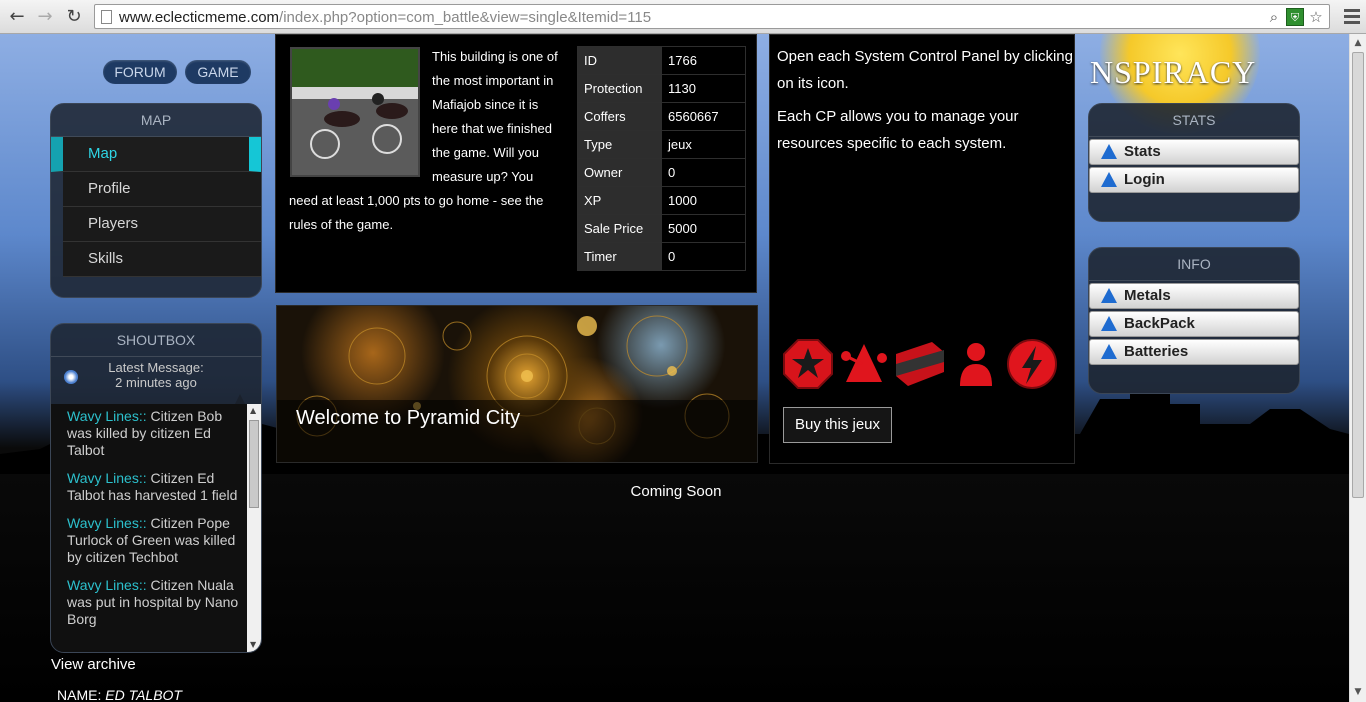 This screenshot has width=1366, height=702. Describe the element at coordinates (808, 364) in the screenshot. I see `star-octagon-cp-icon` at that location.